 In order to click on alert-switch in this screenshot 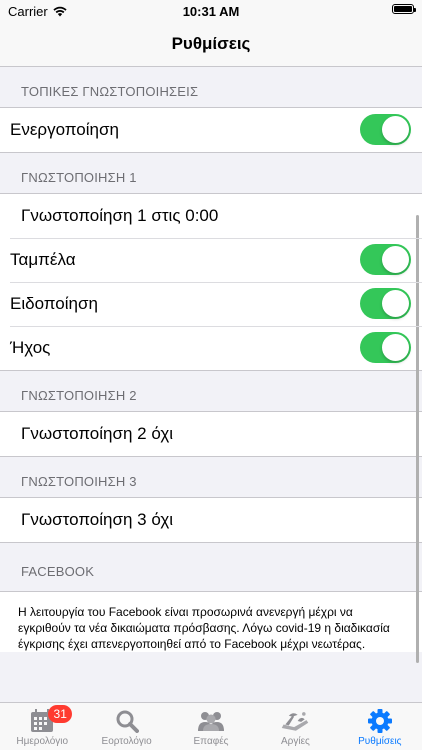, I will do `click(385, 303)`.